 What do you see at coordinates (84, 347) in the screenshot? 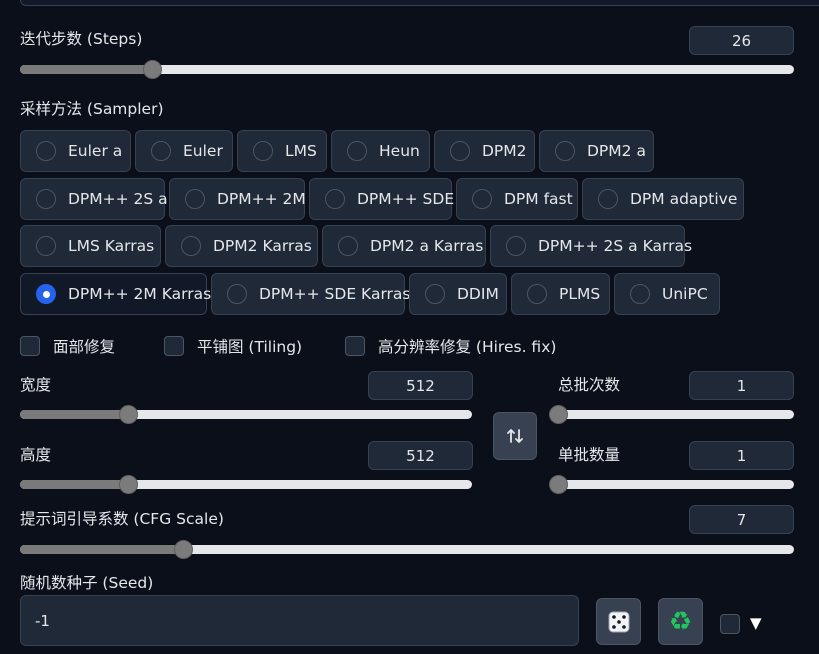
I see `face-restore-label: 面部修复` at bounding box center [84, 347].